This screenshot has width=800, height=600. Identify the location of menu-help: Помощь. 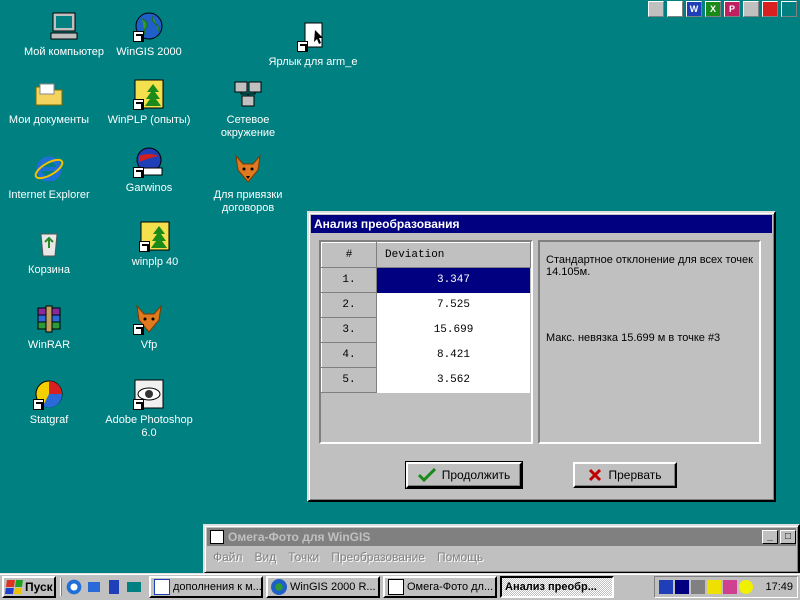
(460, 557).